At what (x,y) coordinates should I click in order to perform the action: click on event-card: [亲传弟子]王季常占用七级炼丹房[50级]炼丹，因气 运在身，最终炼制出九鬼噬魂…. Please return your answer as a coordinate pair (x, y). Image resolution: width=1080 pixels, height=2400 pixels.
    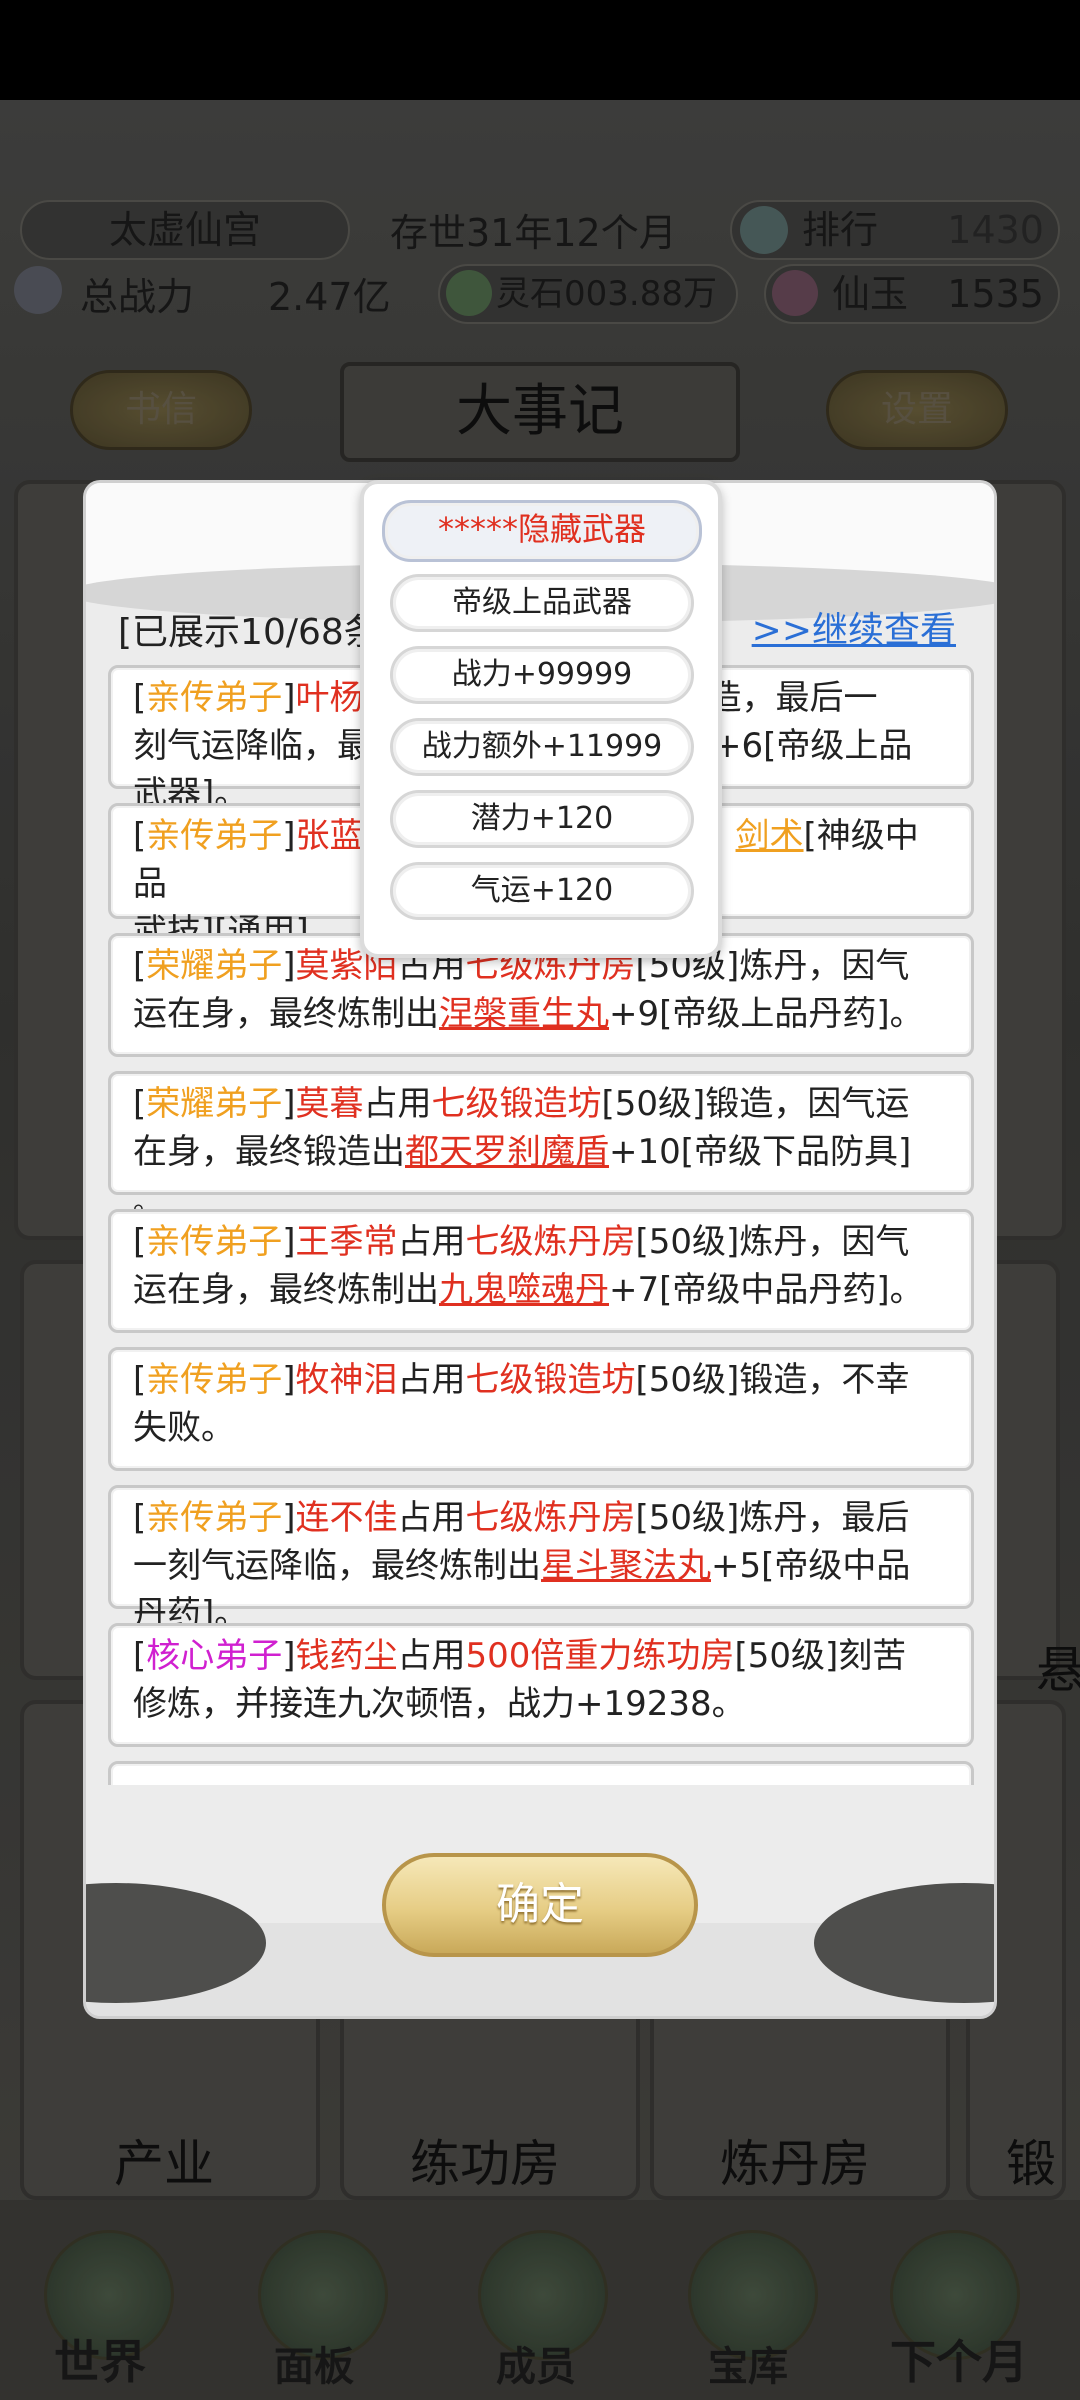
    Looking at the image, I should click on (541, 1271).